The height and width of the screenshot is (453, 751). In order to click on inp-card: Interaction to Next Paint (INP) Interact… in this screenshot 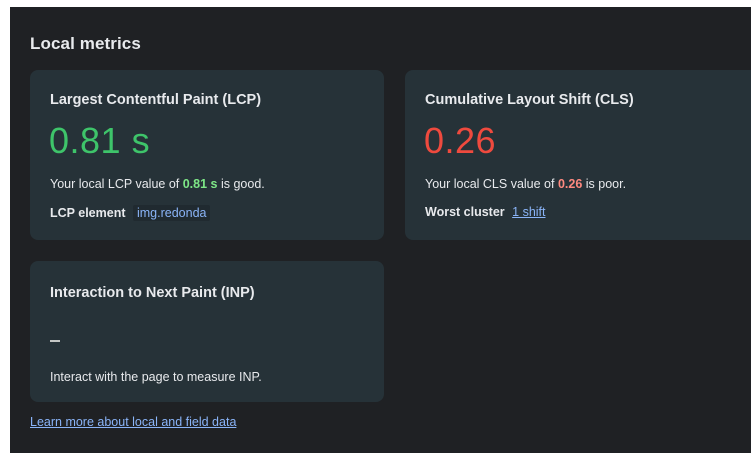, I will do `click(207, 331)`.